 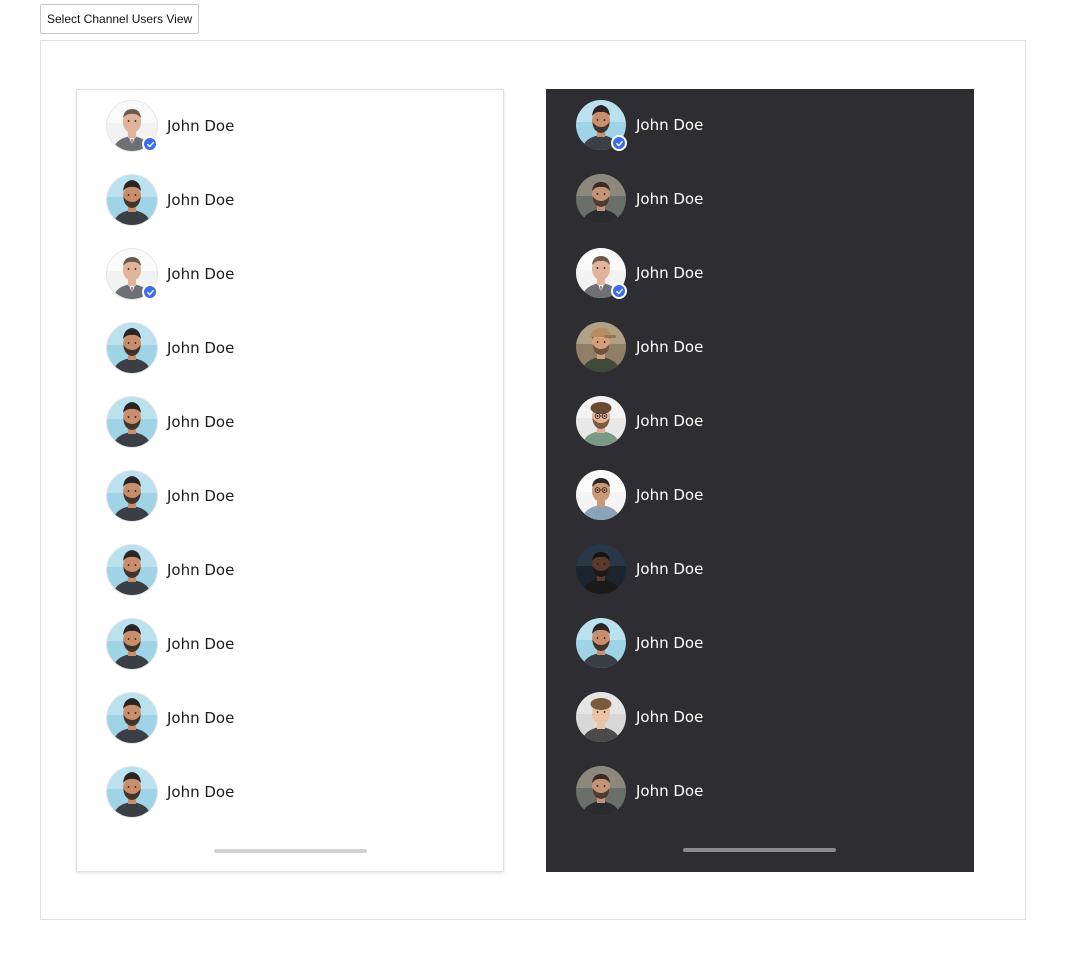 I want to click on select-channel-users-view-button: Select Channel Users View, so click(x=120, y=19).